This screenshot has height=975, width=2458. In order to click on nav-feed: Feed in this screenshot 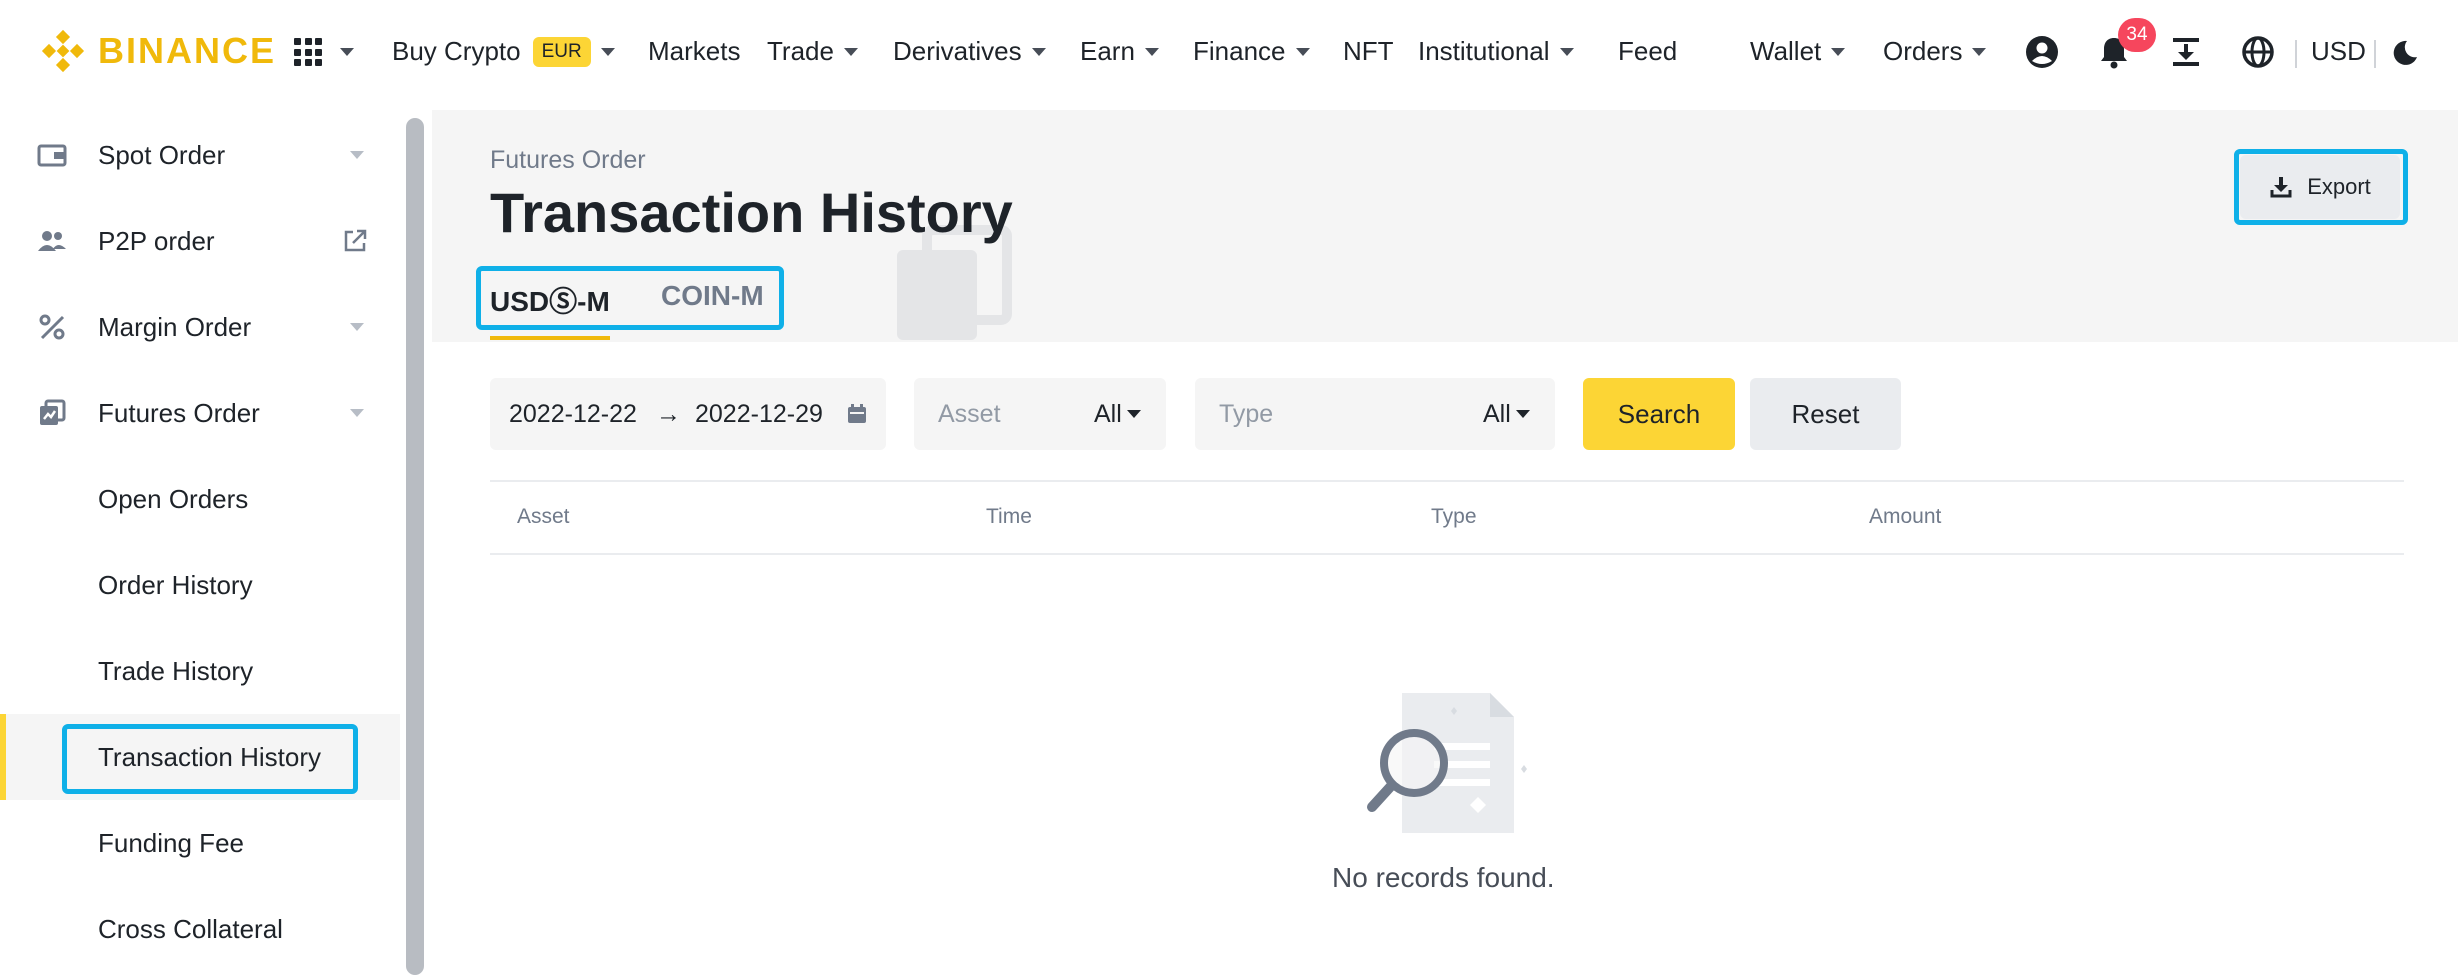, I will do `click(1647, 51)`.